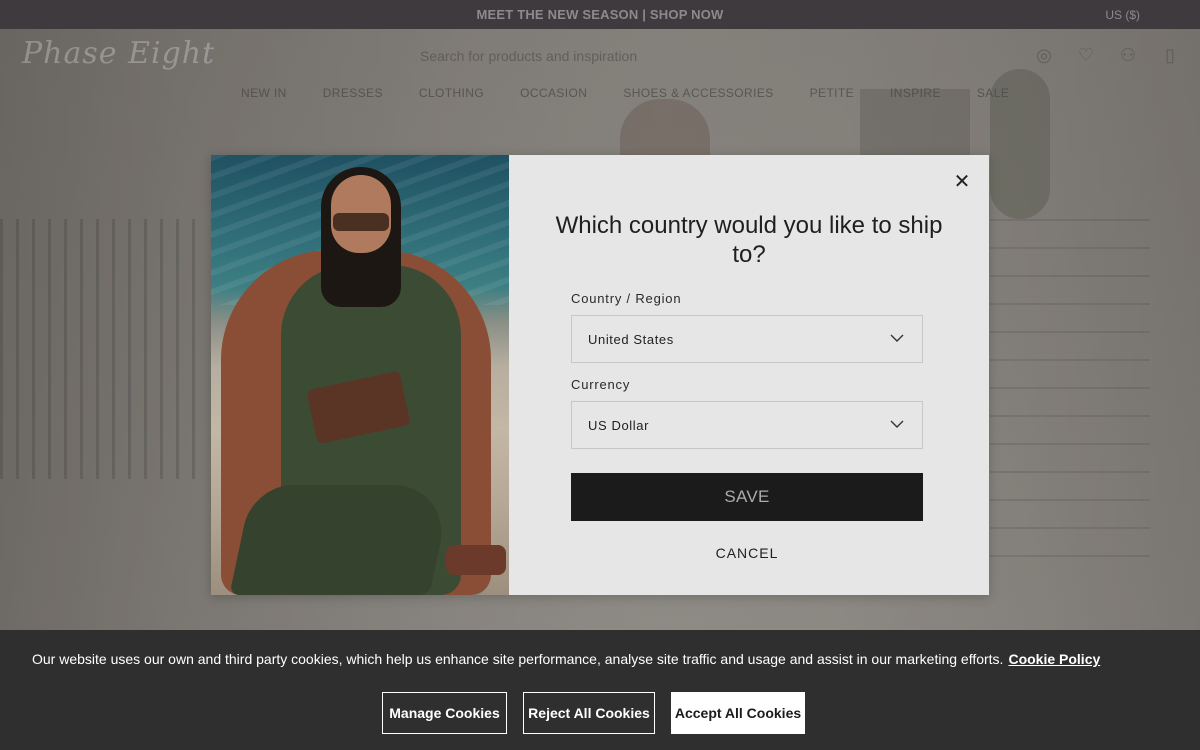 Image resolution: width=1200 pixels, height=750 pixels. I want to click on announcement-bar: MEET THE NEW SEASON | SHOP NOW US ($), so click(600, 14).